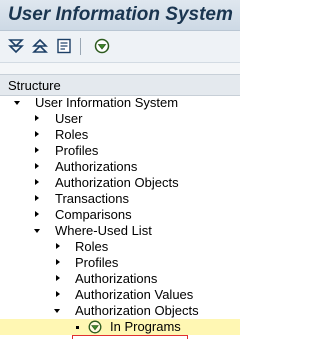 Image resolution: width=320 pixels, height=339 pixels. Describe the element at coordinates (134, 294) in the screenshot. I see `tree-node-label: Authorization Values` at that location.